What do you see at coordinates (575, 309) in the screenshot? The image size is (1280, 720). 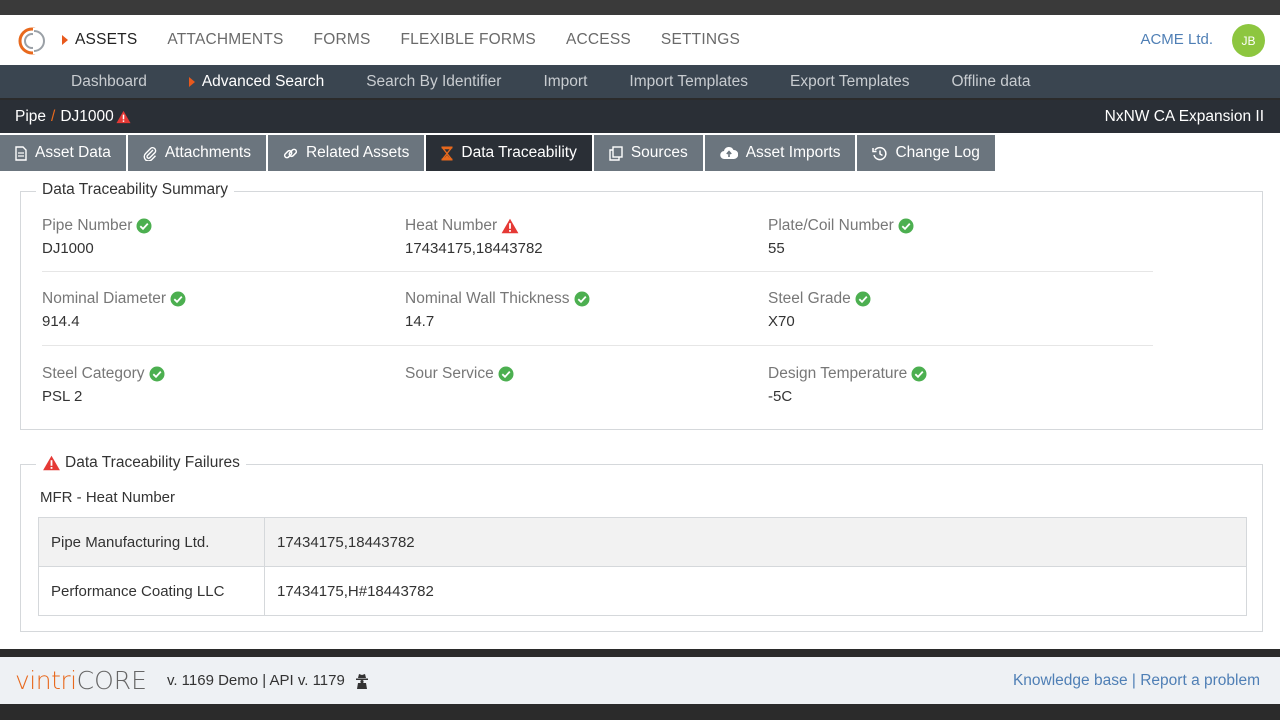 I see `field-nominal-wall-thickness: Nominal Wall Thickness 14.7` at bounding box center [575, 309].